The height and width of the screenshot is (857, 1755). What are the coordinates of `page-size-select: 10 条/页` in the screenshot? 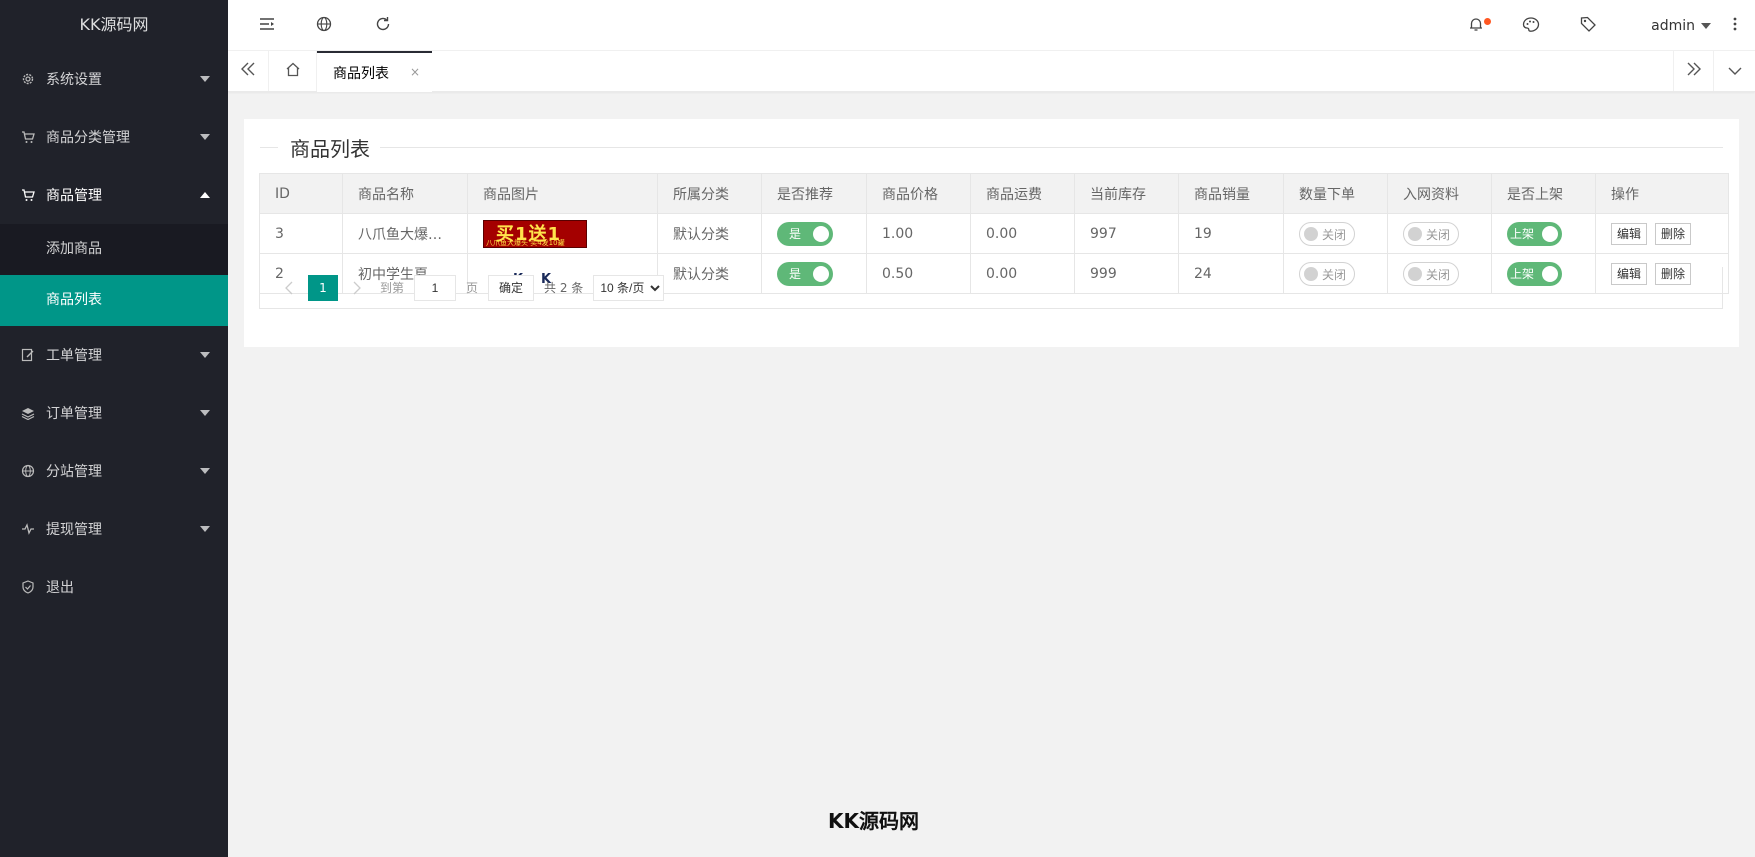 It's located at (629, 287).